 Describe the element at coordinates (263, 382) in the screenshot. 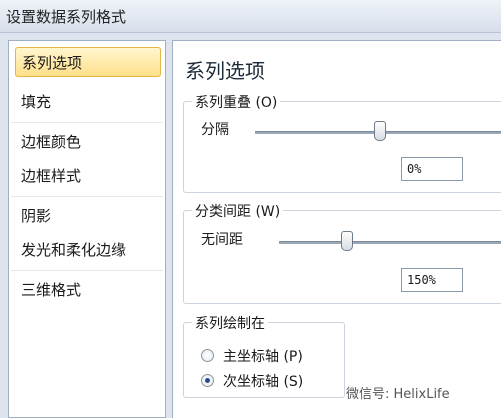

I see `secondary-axis-label: 次坐标轴 (S)` at that location.